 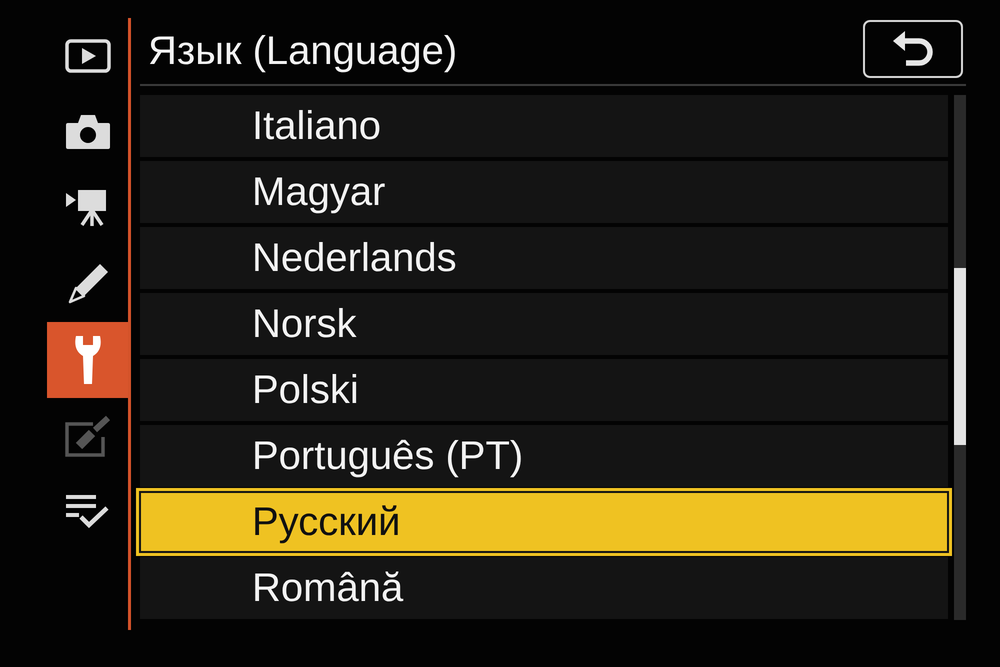 I want to click on pencil-icon, so click(x=87, y=284).